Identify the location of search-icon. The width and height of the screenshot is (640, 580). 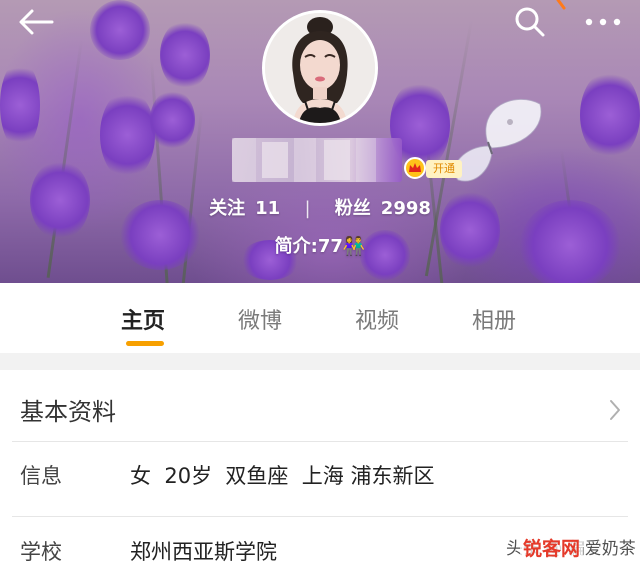
(530, 22).